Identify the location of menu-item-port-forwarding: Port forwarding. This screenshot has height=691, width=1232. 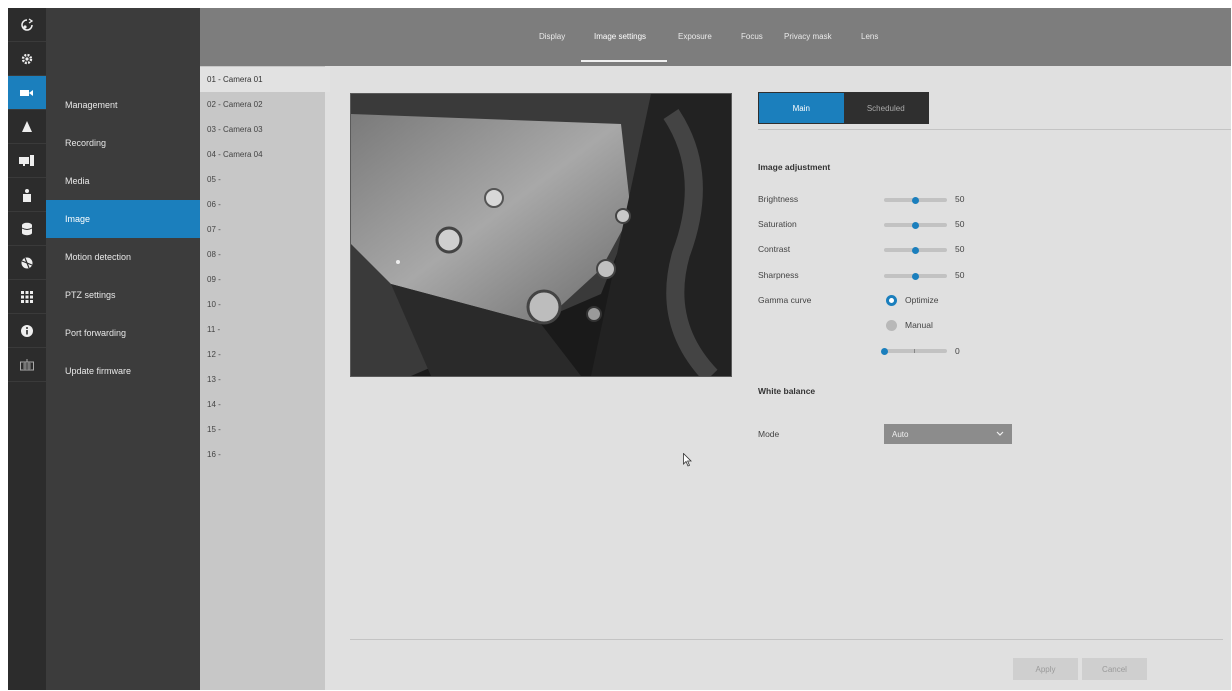
(123, 333).